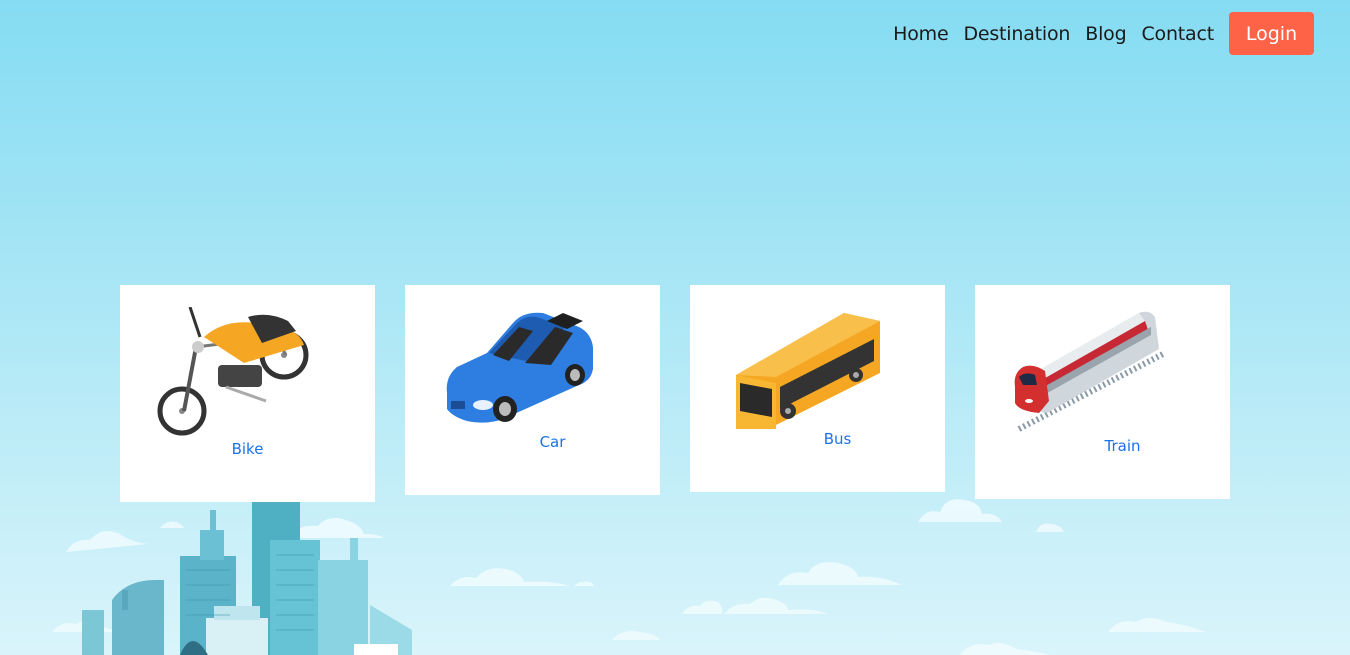 This screenshot has width=1350, height=655. I want to click on vehicle-label-train: Train, so click(1122, 446).